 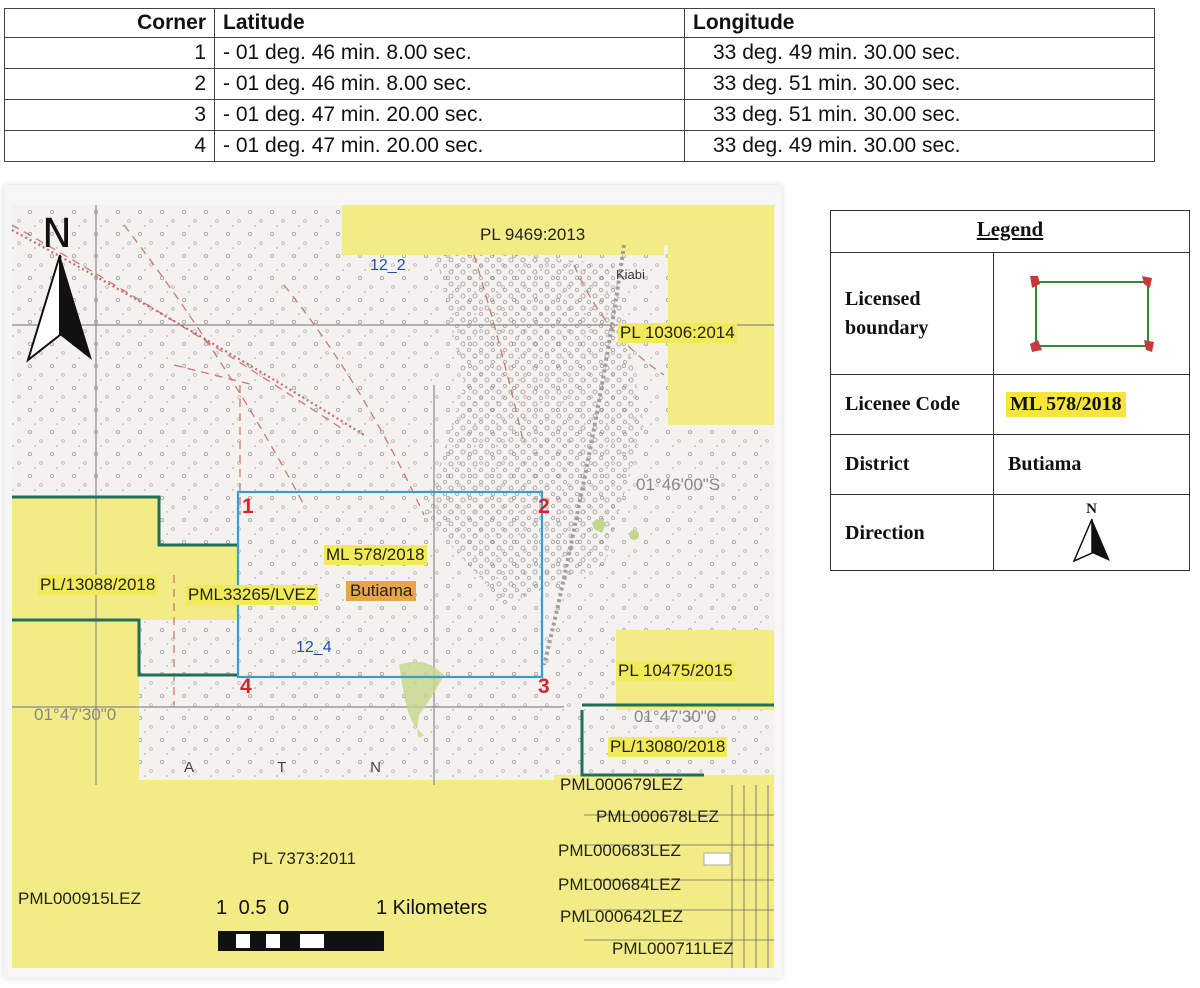 What do you see at coordinates (75, 714) in the screenshot?
I see `coordinate-label-01-47: 01°47'30"0` at bounding box center [75, 714].